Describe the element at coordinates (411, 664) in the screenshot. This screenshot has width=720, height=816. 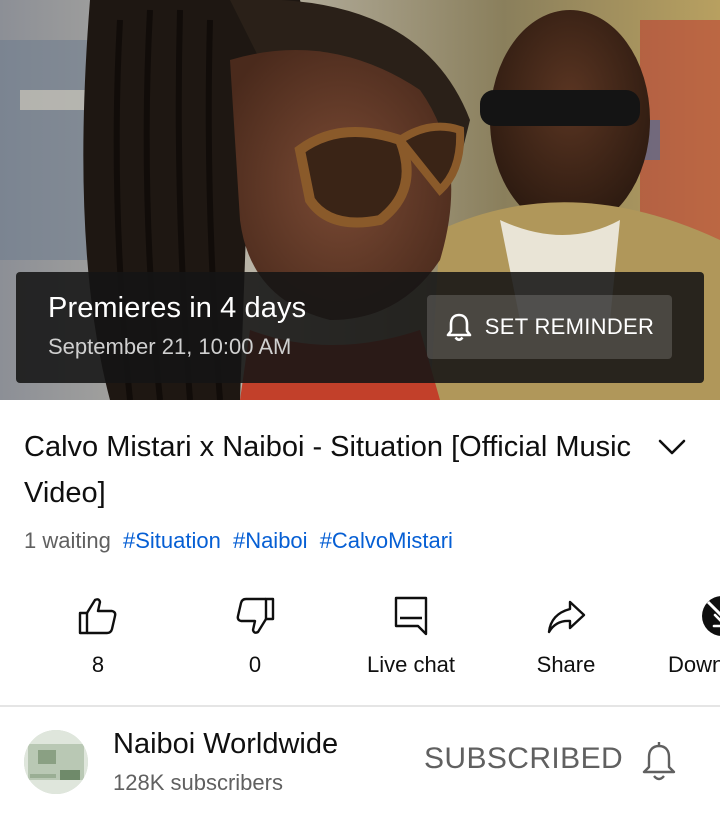
I see `live-chat-label: Live chat` at that location.